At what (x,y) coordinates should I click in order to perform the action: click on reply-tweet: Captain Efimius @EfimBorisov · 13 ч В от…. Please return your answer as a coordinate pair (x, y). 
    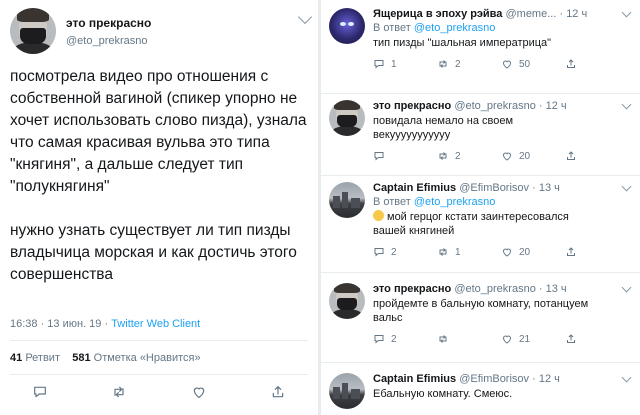
    Looking at the image, I should click on (480, 224).